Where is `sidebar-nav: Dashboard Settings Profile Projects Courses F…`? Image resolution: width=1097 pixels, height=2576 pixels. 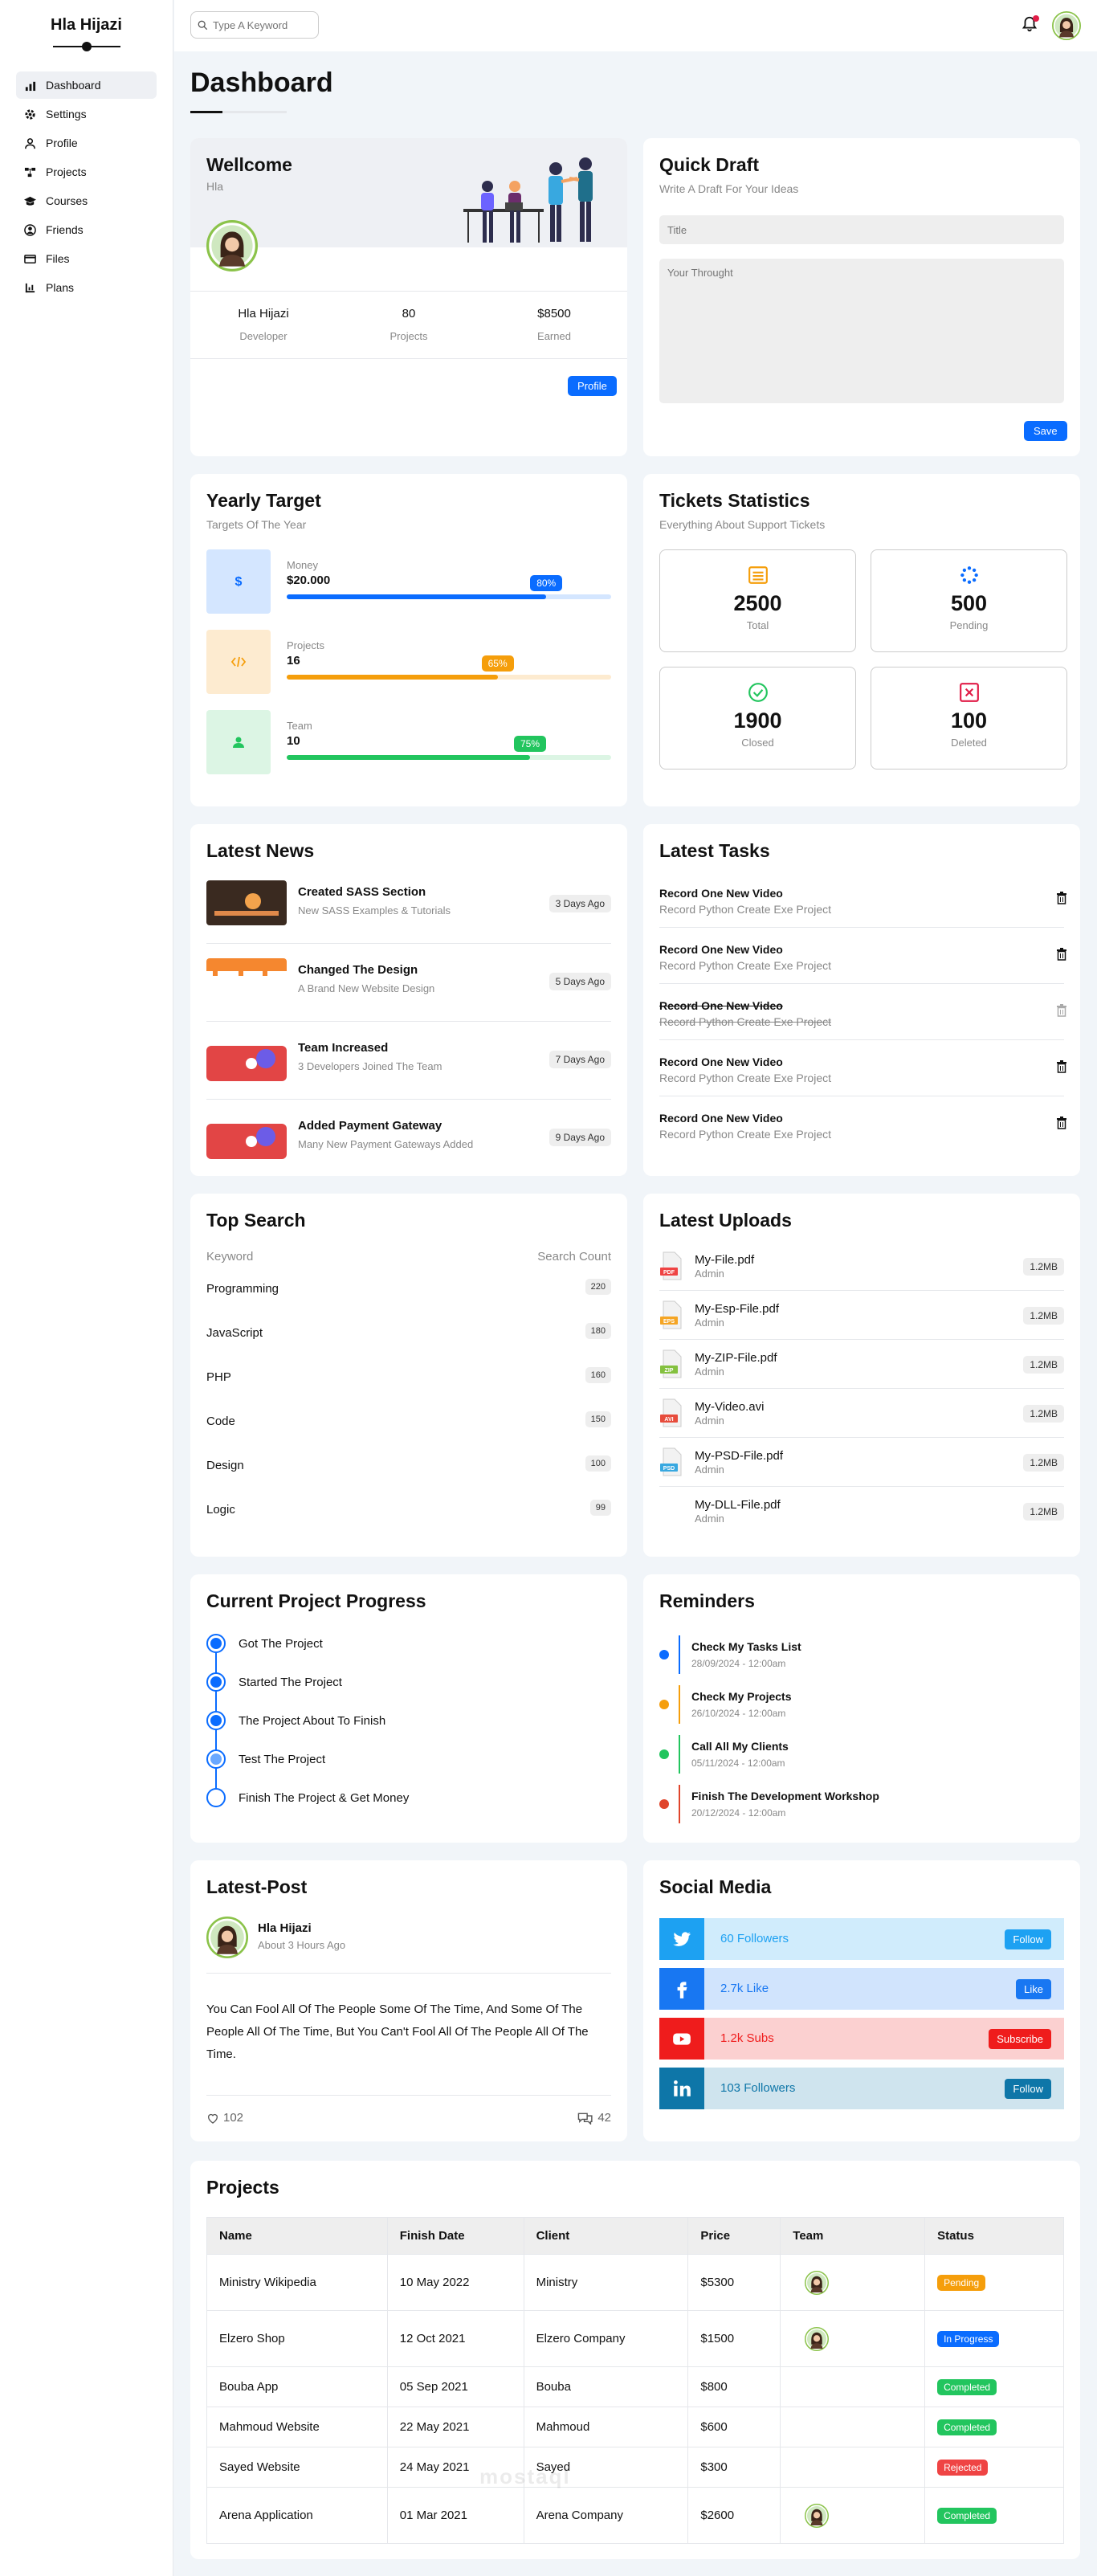
sidebar-nav: Dashboard Settings Profile Projects Courses F… is located at coordinates (86, 186).